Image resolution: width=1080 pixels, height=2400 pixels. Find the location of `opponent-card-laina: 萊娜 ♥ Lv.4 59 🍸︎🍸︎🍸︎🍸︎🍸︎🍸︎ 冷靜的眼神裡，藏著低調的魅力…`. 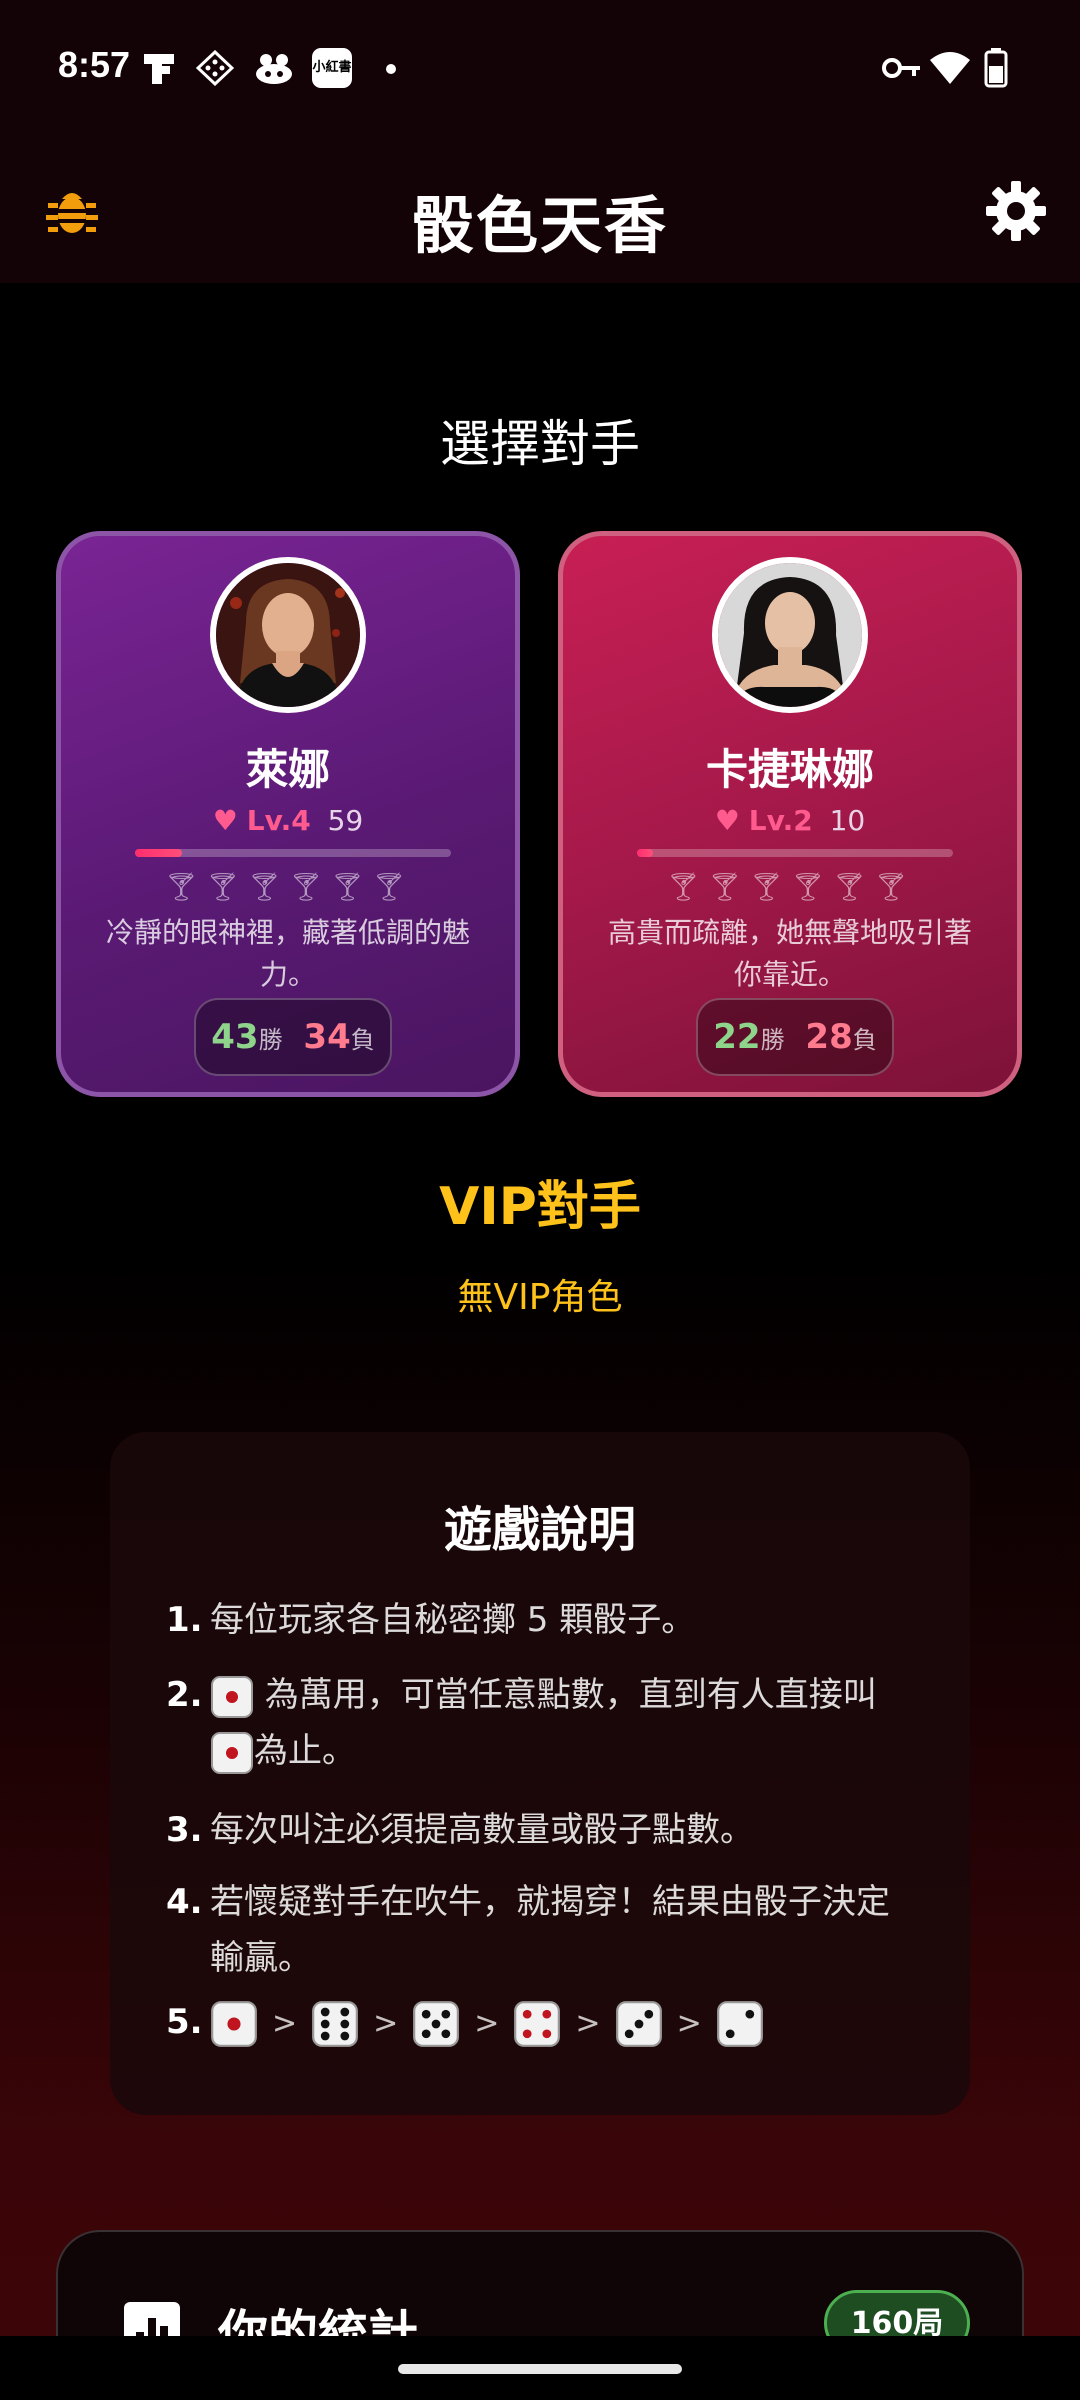

opponent-card-laina: 萊娜 ♥ Lv.4 59 🍸︎🍸︎🍸︎🍸︎🍸︎🍸︎ 冷靜的眼神裡，藏著低調的魅力… is located at coordinates (288, 814).